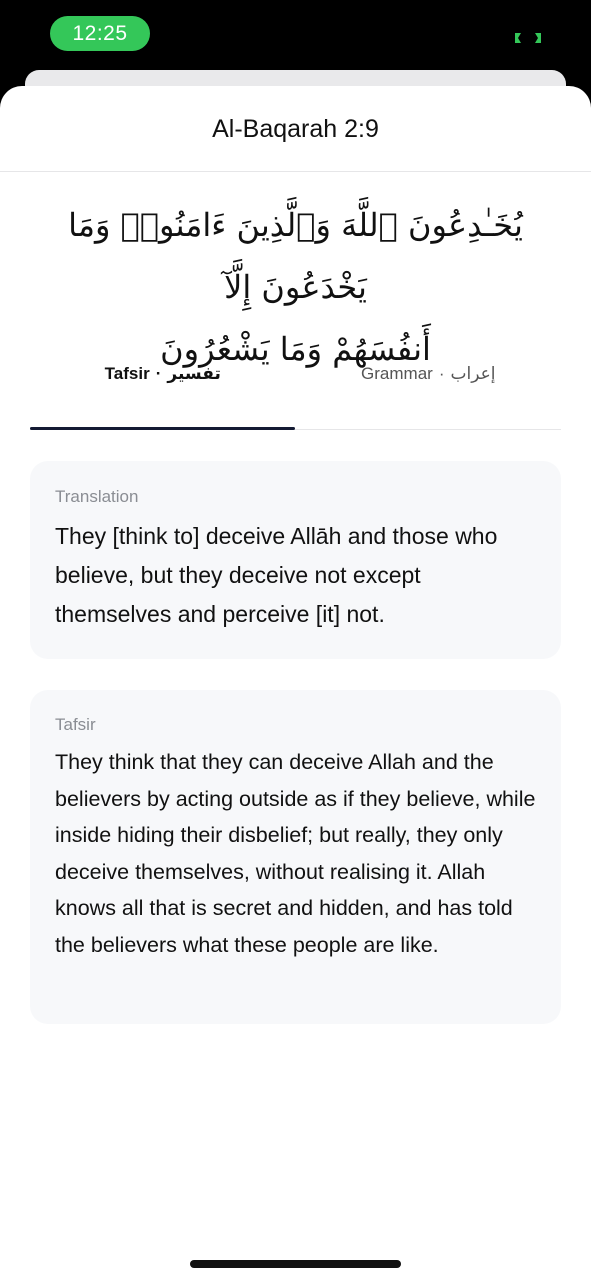 This screenshot has width=591, height=1280. I want to click on page-title: Al-Baqarah 2:9, so click(295, 129).